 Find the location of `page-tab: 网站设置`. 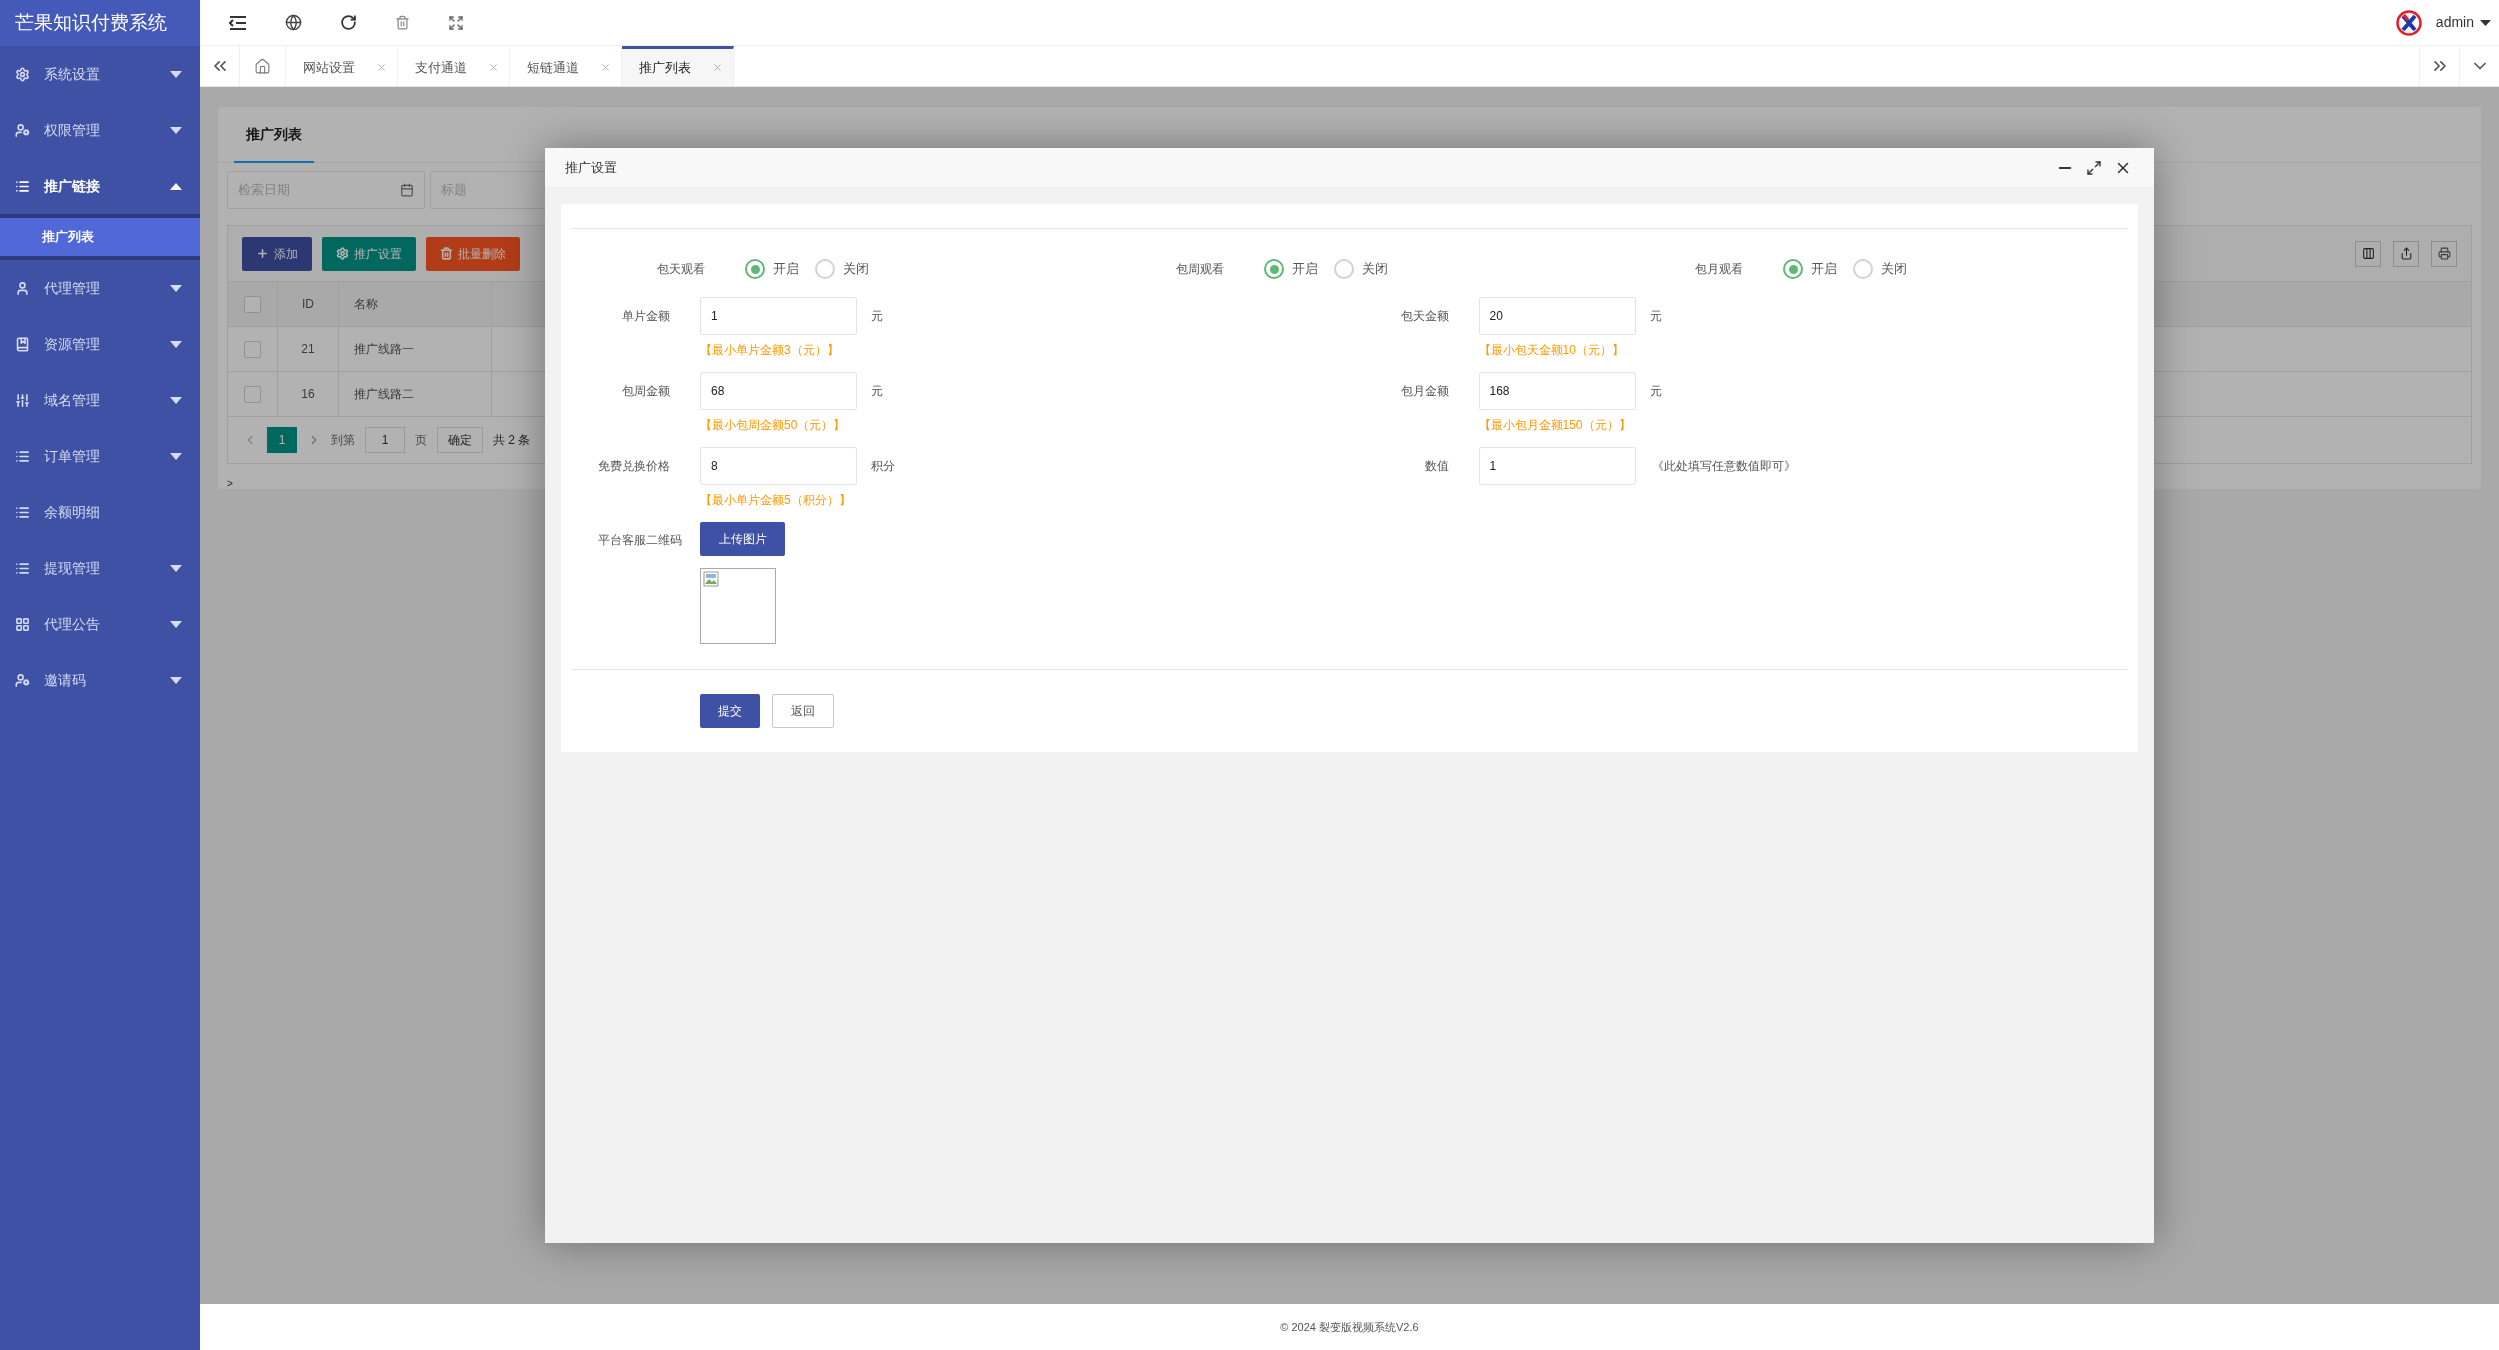

page-tab: 网站设置 is located at coordinates (342, 66).